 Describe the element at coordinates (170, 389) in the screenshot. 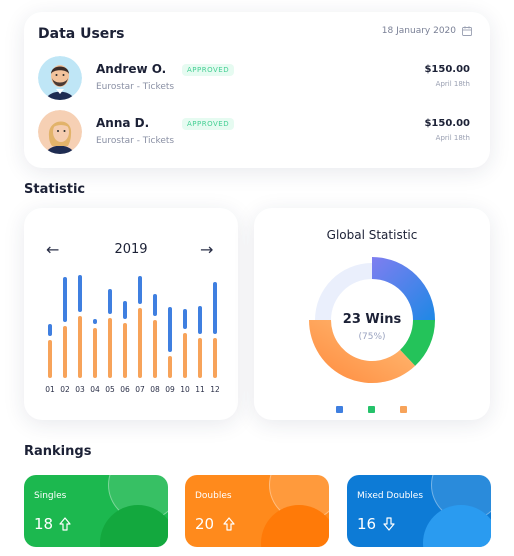

I see `month-label: 09` at that location.